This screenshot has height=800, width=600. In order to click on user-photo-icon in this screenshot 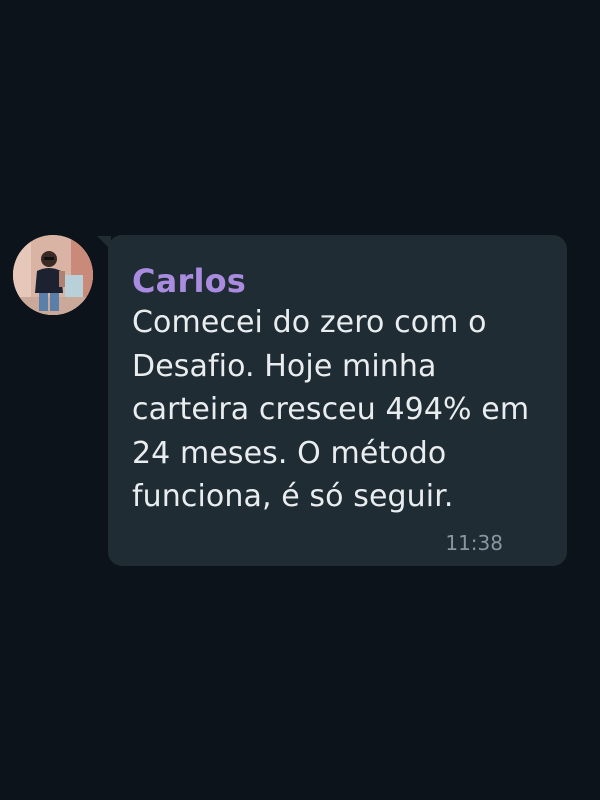, I will do `click(53, 275)`.